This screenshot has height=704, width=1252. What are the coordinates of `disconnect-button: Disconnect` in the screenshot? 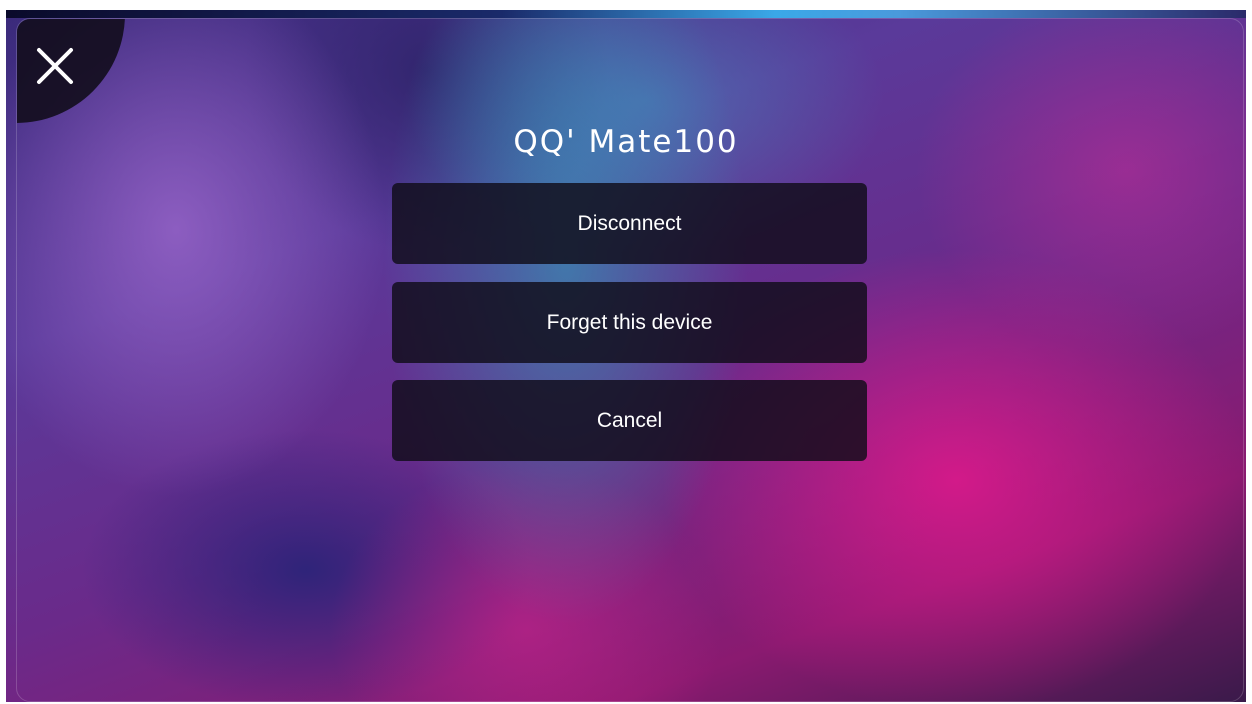 It's located at (629, 223).